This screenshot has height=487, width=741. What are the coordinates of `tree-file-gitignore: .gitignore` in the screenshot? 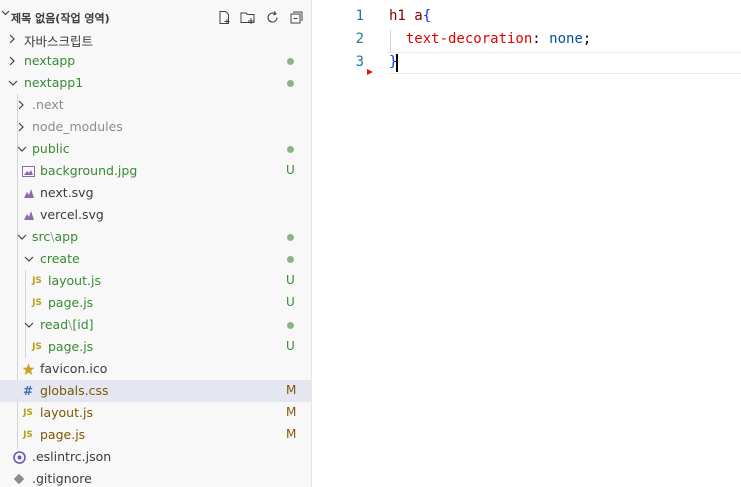 It's located at (155, 477).